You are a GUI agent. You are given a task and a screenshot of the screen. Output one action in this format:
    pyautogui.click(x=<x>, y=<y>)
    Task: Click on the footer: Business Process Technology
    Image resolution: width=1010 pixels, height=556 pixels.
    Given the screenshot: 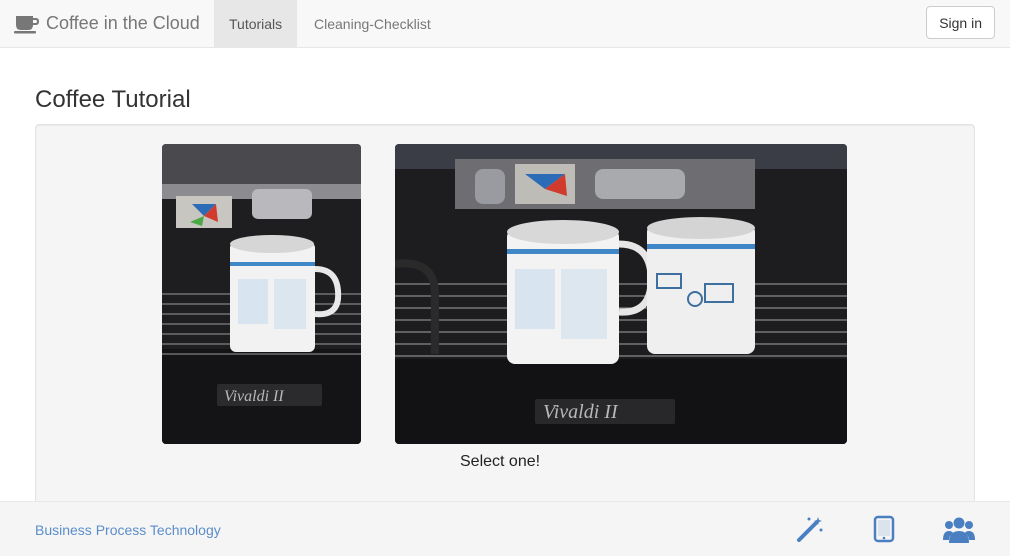 What is the action you would take?
    pyautogui.click(x=505, y=528)
    